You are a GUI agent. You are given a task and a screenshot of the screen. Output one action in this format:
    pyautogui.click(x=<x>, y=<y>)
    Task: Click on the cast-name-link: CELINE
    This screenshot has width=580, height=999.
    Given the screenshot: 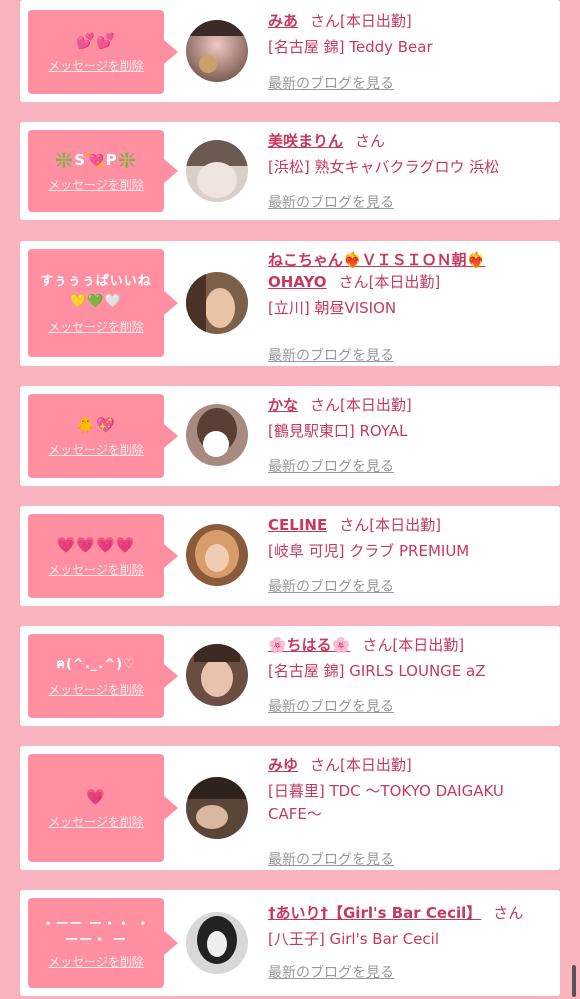 What is the action you would take?
    pyautogui.click(x=297, y=525)
    